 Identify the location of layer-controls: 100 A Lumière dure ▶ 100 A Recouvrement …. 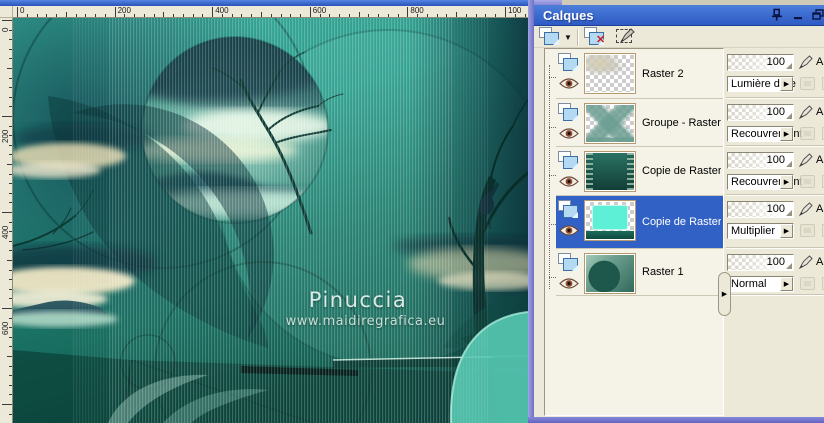
(775, 232).